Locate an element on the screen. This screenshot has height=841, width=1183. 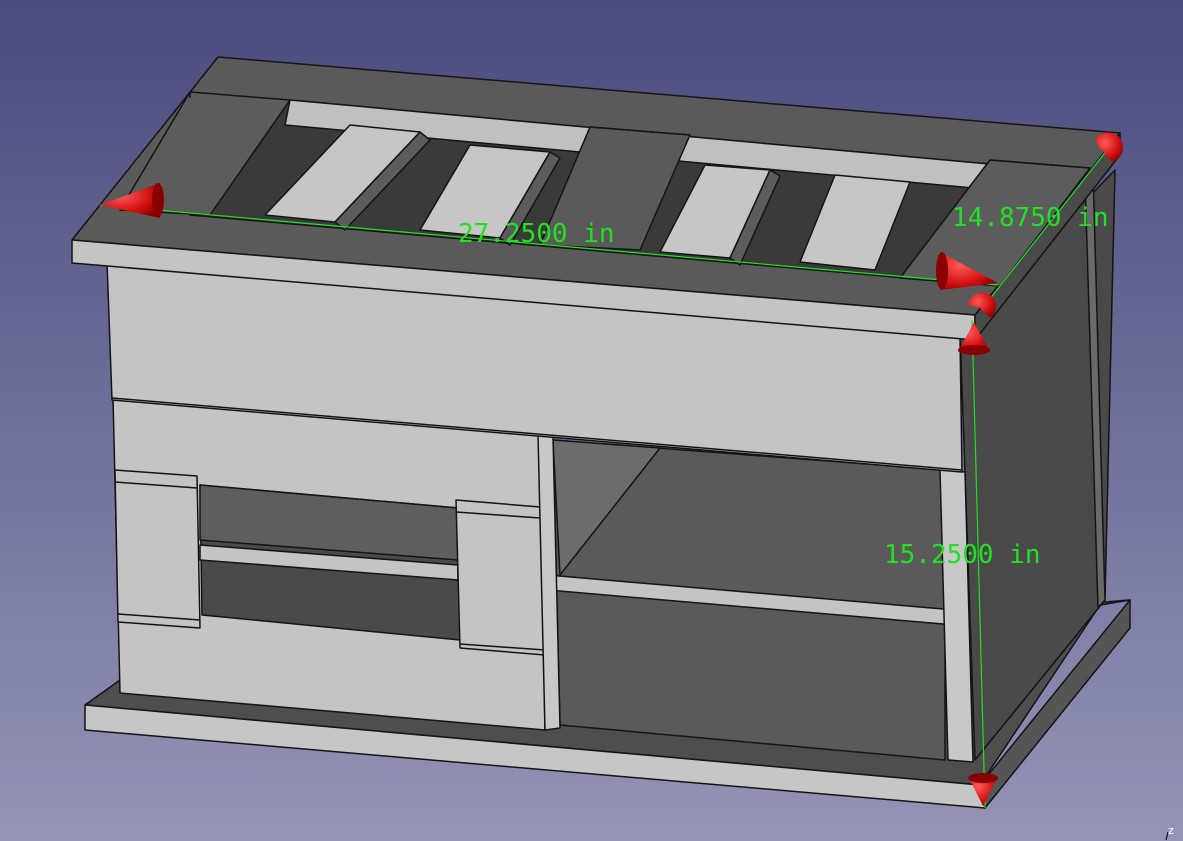
arrow-cone-height-bottom-base is located at coordinates (983, 778).